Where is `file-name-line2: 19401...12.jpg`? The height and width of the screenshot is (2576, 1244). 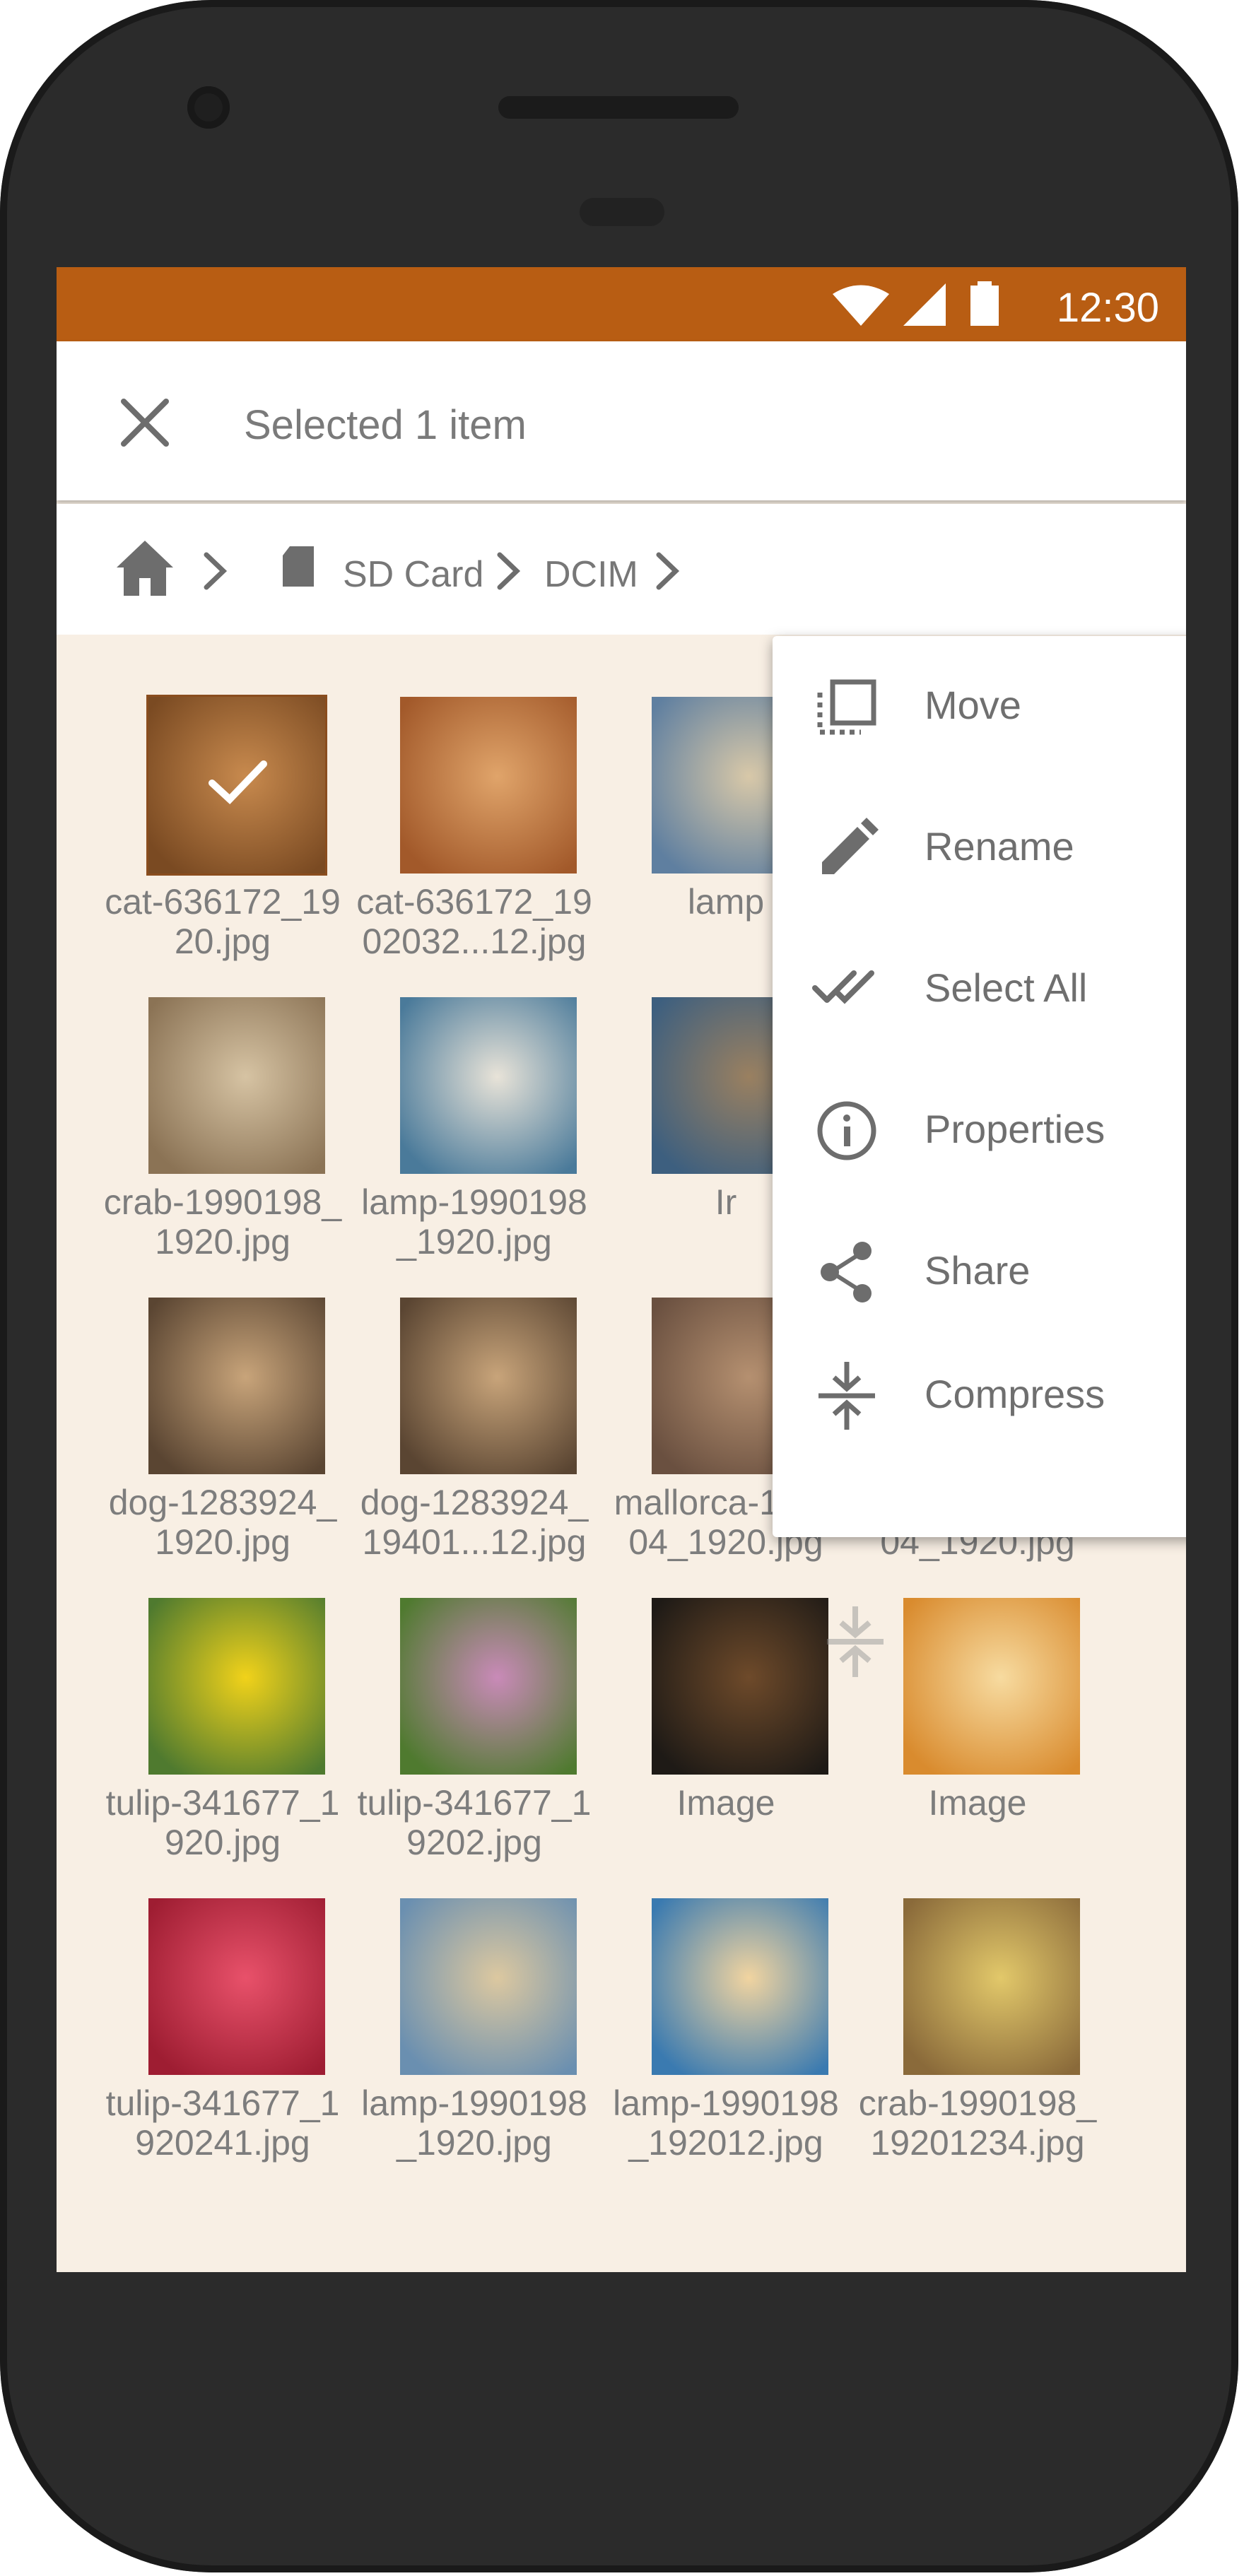
file-name-line2: 19401...12.jpg is located at coordinates (475, 1542).